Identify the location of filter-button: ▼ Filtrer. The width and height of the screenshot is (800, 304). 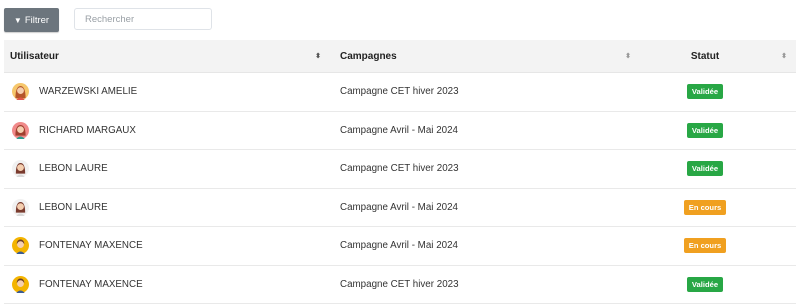
(31, 20).